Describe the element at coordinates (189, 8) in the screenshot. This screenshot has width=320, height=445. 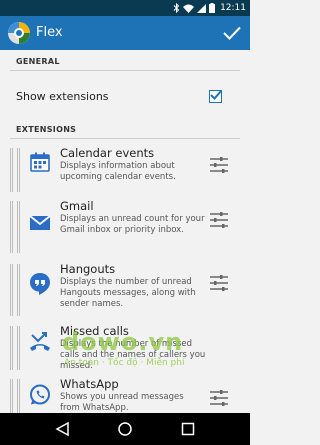
I see `wifi-icon` at that location.